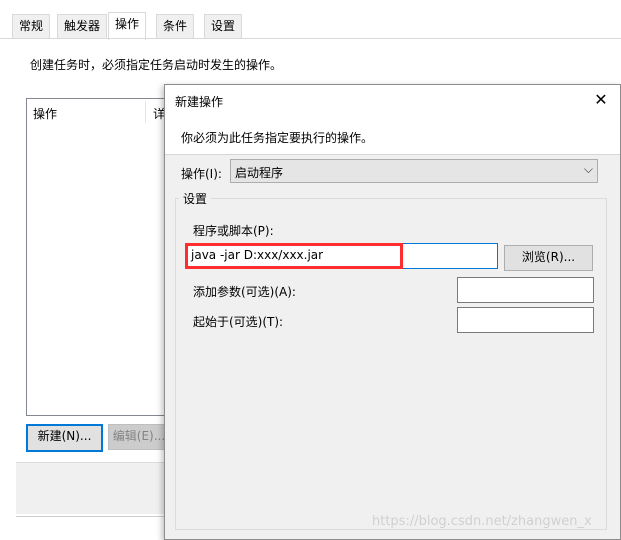 Image resolution: width=621 pixels, height=540 pixels. Describe the element at coordinates (294, 256) in the screenshot. I see `highlight-annotation` at that location.